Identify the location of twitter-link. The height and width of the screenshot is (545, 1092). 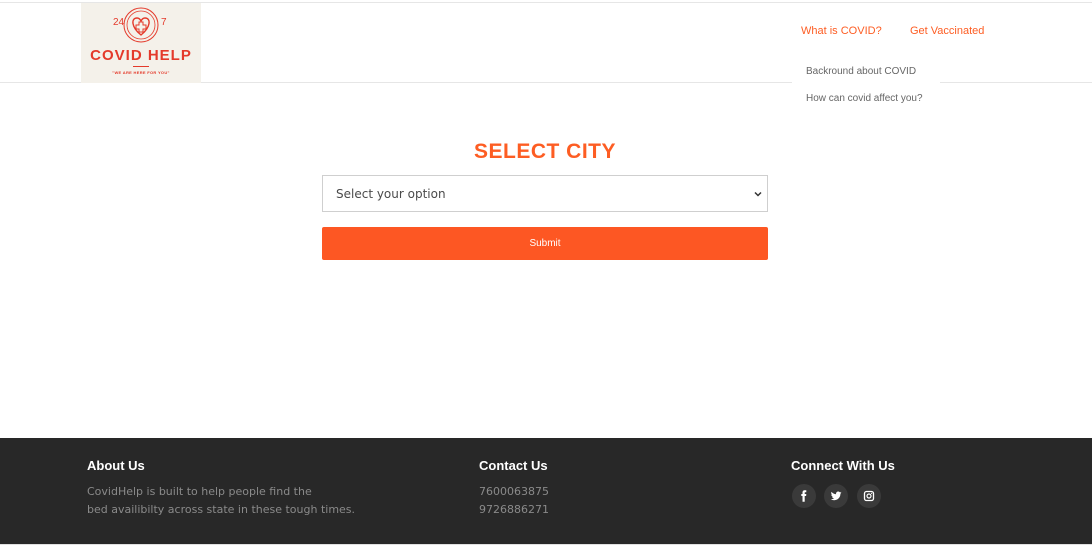
(836, 496).